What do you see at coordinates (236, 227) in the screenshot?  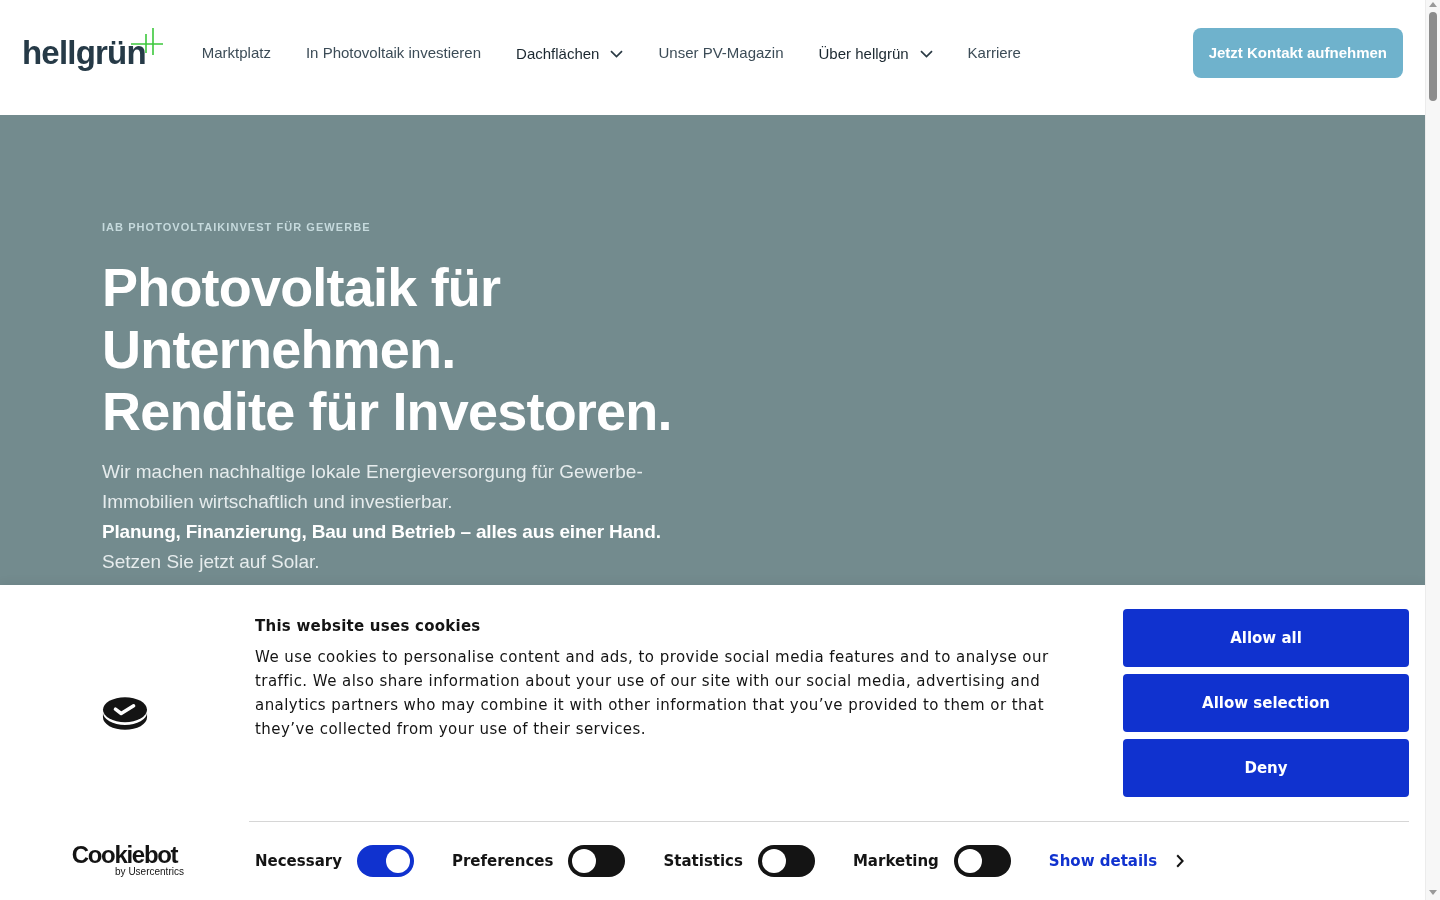 I see `hero-eyebrow: IAB PHOTOVOLTAIKINVEST FÜR GEWERBE` at bounding box center [236, 227].